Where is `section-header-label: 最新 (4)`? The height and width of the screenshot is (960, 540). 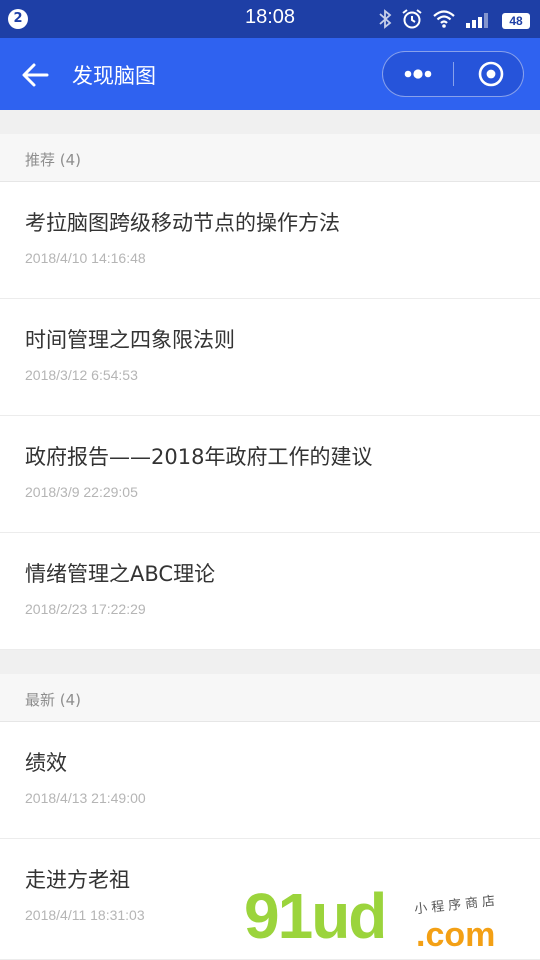 section-header-label: 最新 (4) is located at coordinates (53, 700).